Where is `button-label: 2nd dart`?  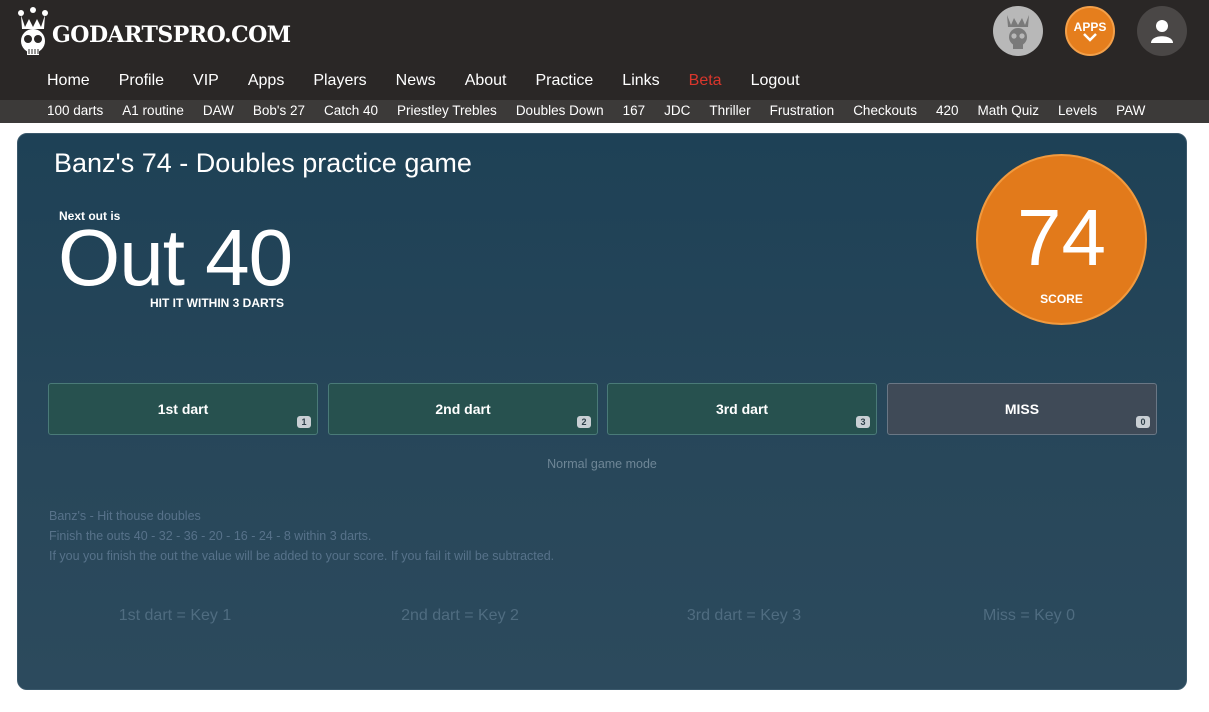 button-label: 2nd dart is located at coordinates (463, 409).